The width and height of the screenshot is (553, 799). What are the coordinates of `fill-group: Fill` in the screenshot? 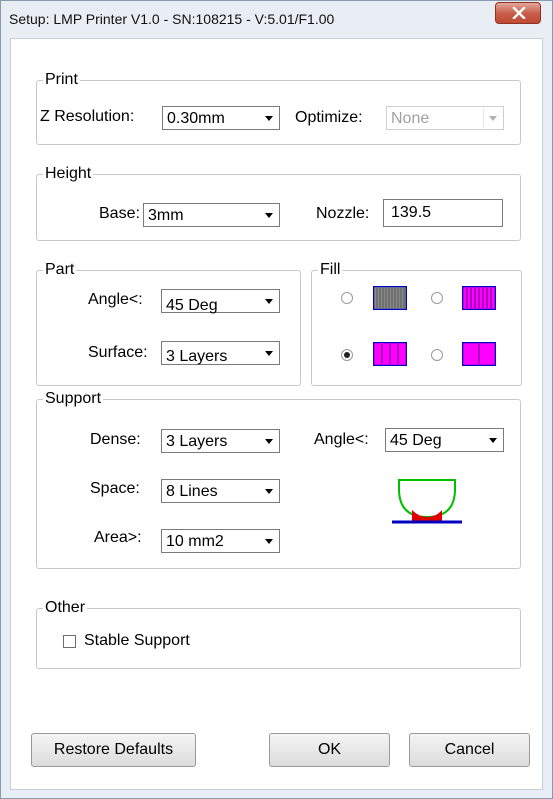 It's located at (416, 324).